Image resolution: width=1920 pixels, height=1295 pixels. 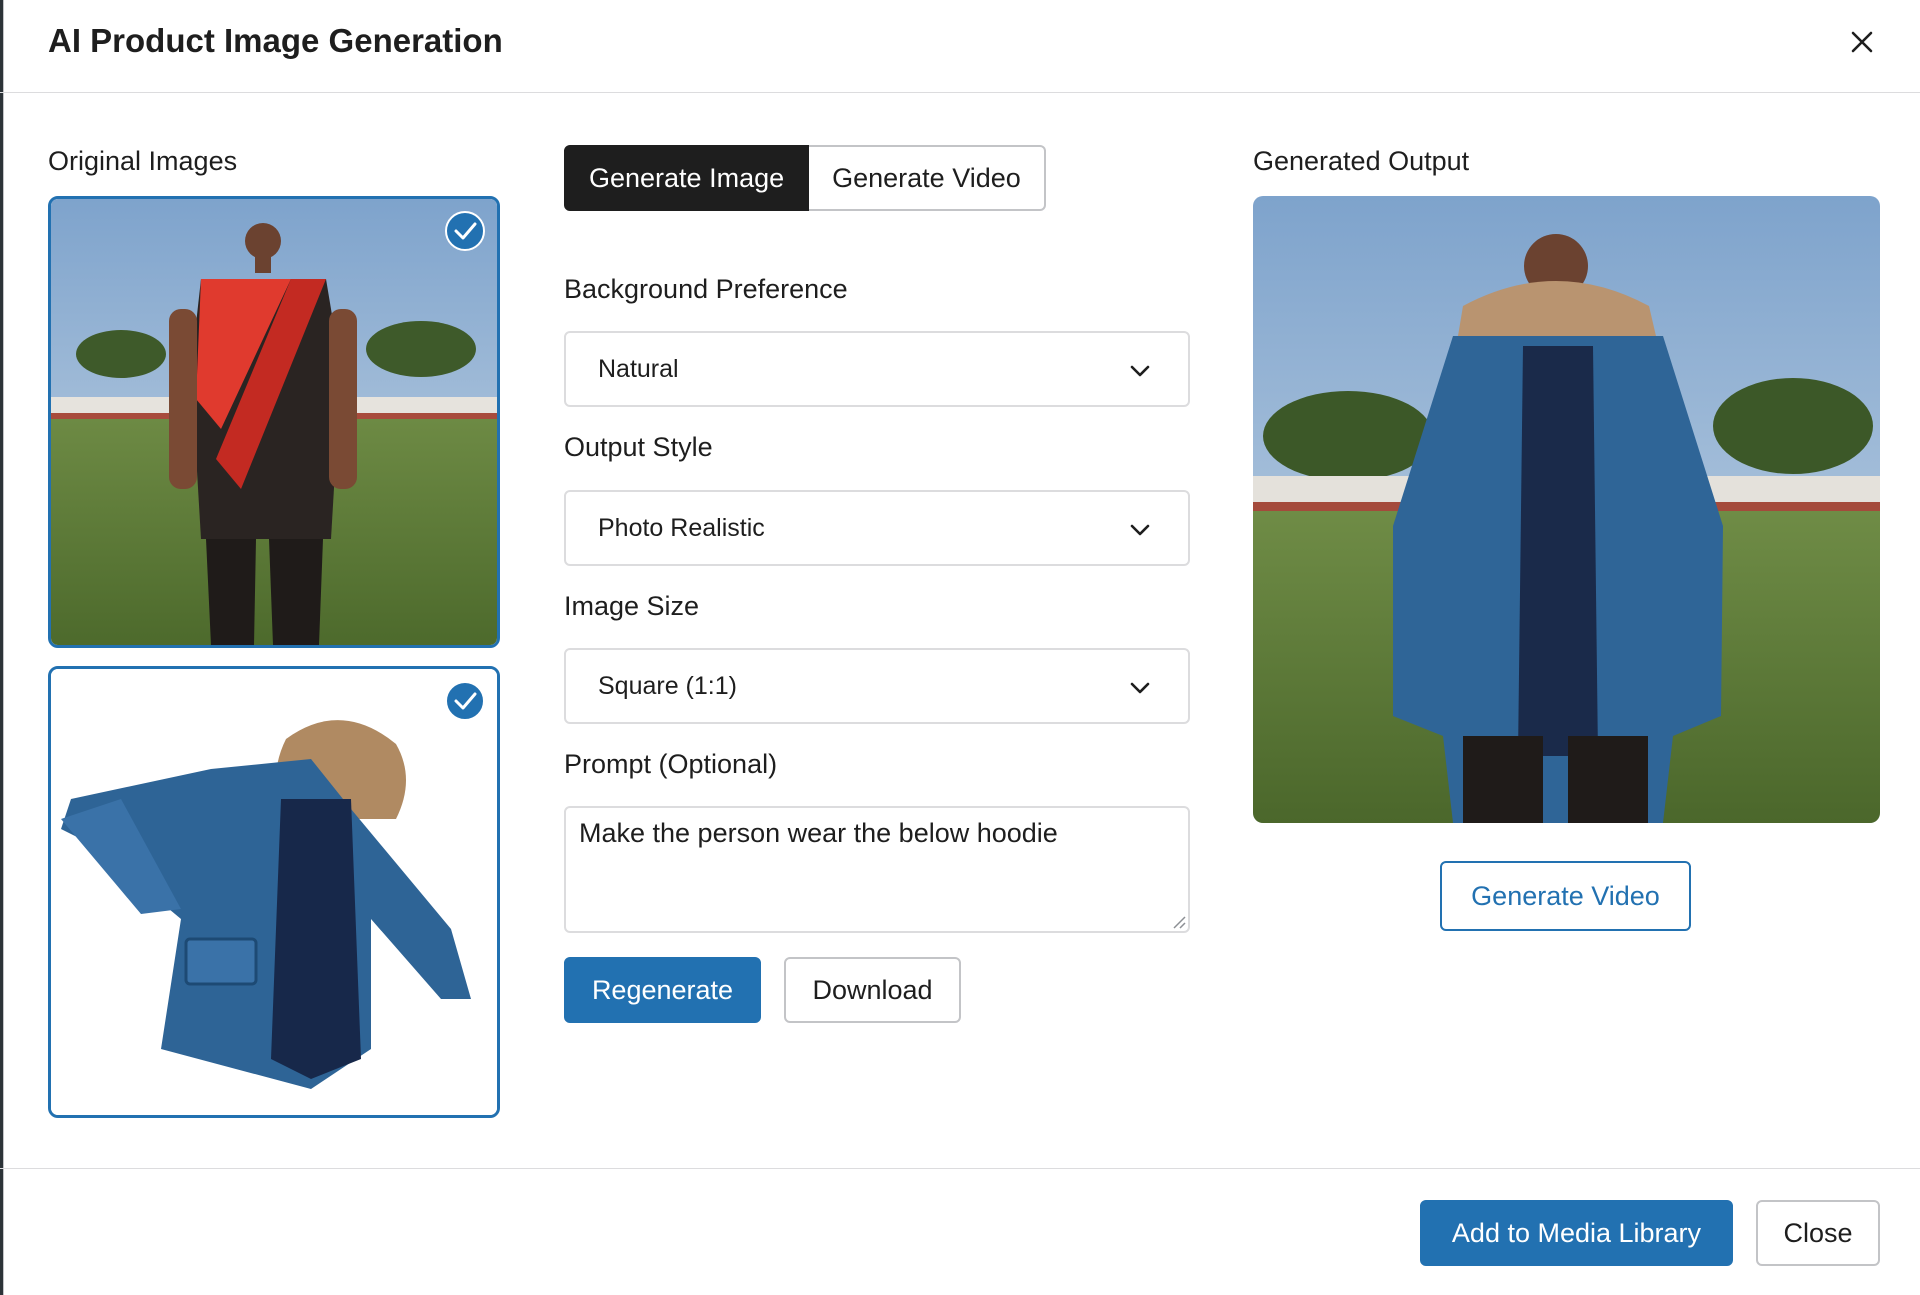 What do you see at coordinates (877, 369) in the screenshot?
I see `background-preference-select: Natural` at bounding box center [877, 369].